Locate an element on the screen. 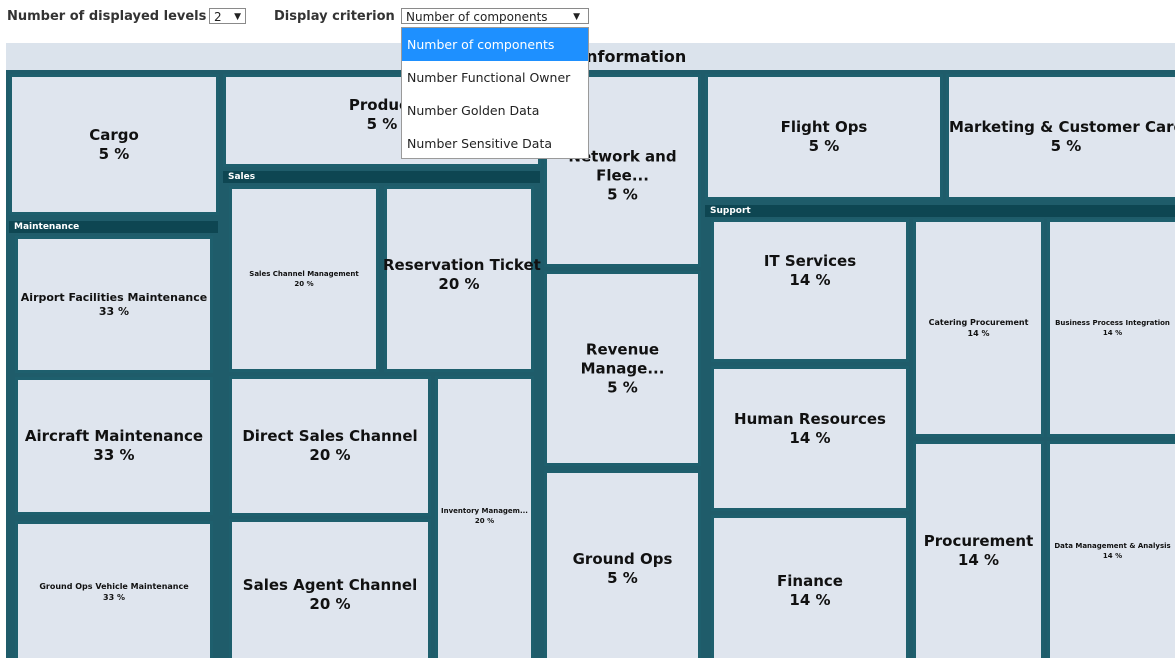 This screenshot has height=658, width=1175. treemap-title: Business Information is located at coordinates (590, 56).